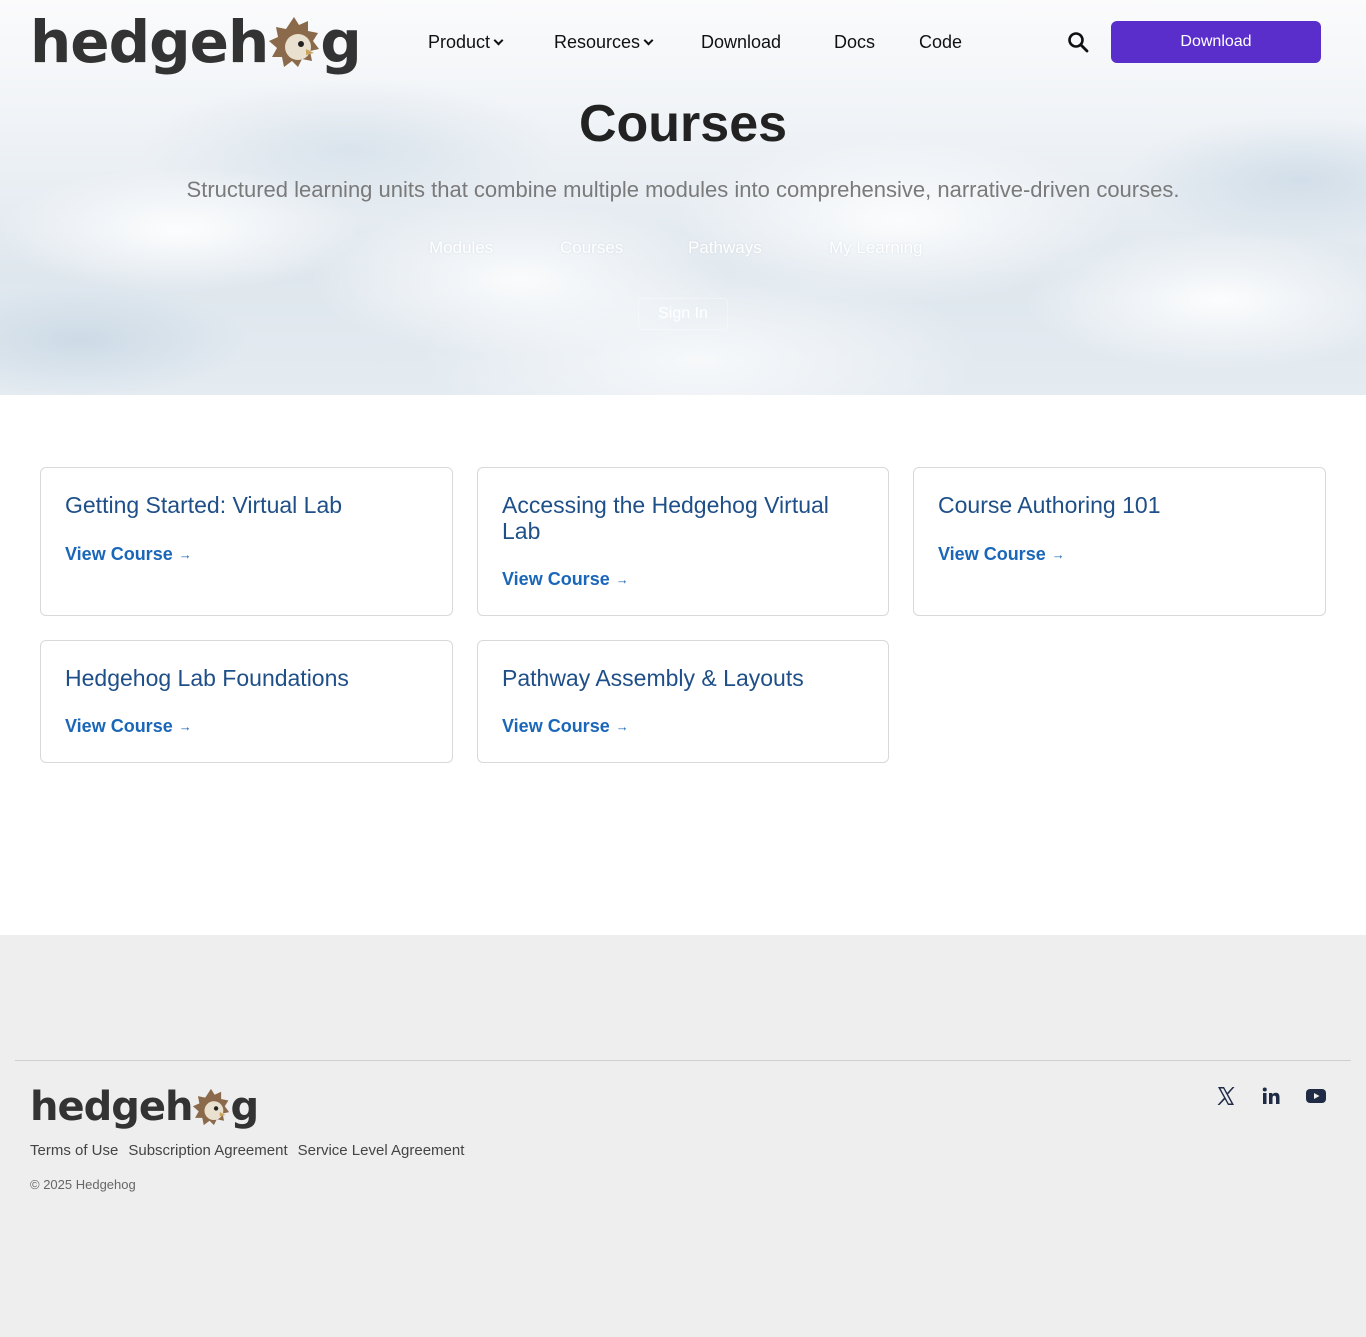 The image size is (1366, 1337). What do you see at coordinates (1316, 1096) in the screenshot?
I see `youtube-icon` at bounding box center [1316, 1096].